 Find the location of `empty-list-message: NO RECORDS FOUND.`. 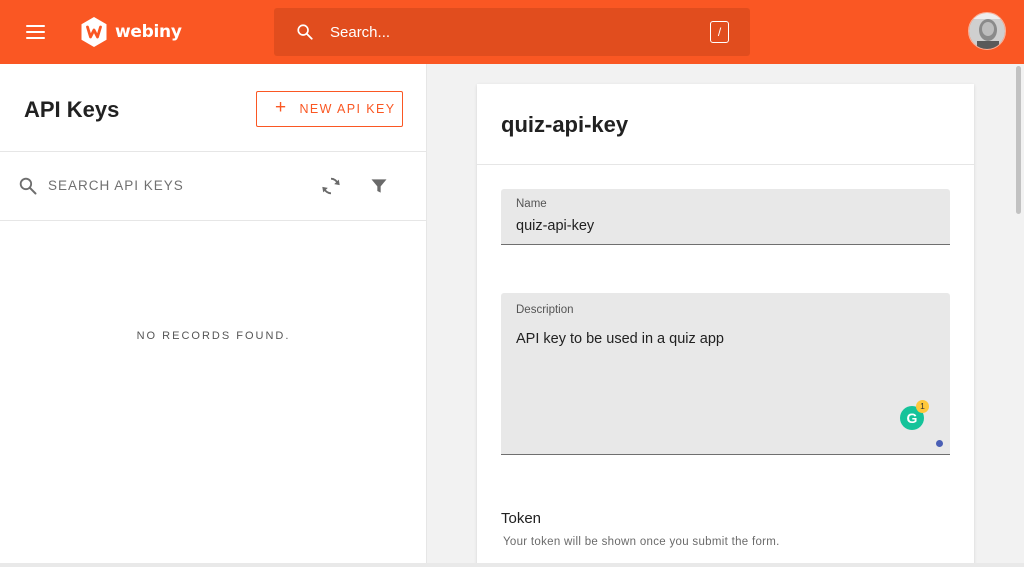

empty-list-message: NO RECORDS FOUND. is located at coordinates (213, 336).